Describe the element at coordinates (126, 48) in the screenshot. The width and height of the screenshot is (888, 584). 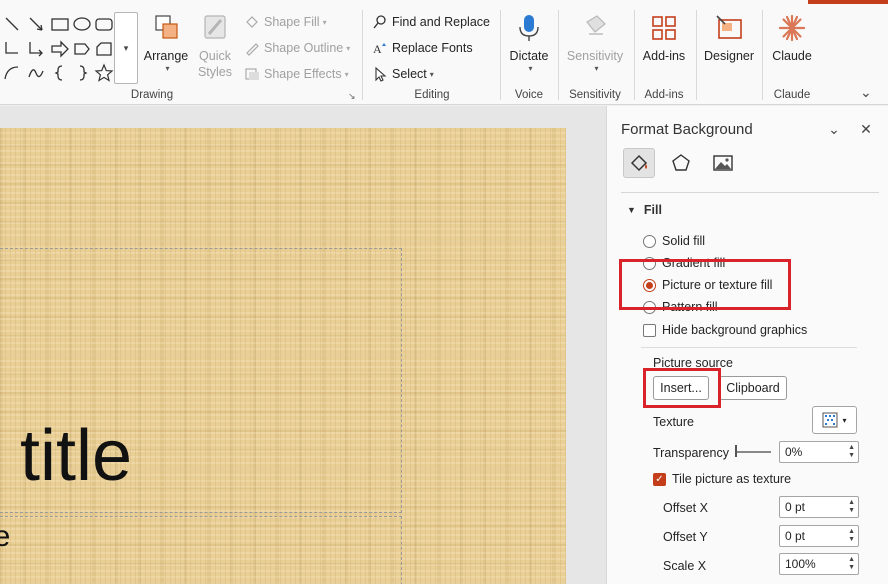
I see `shapes-more-button: ▾` at that location.